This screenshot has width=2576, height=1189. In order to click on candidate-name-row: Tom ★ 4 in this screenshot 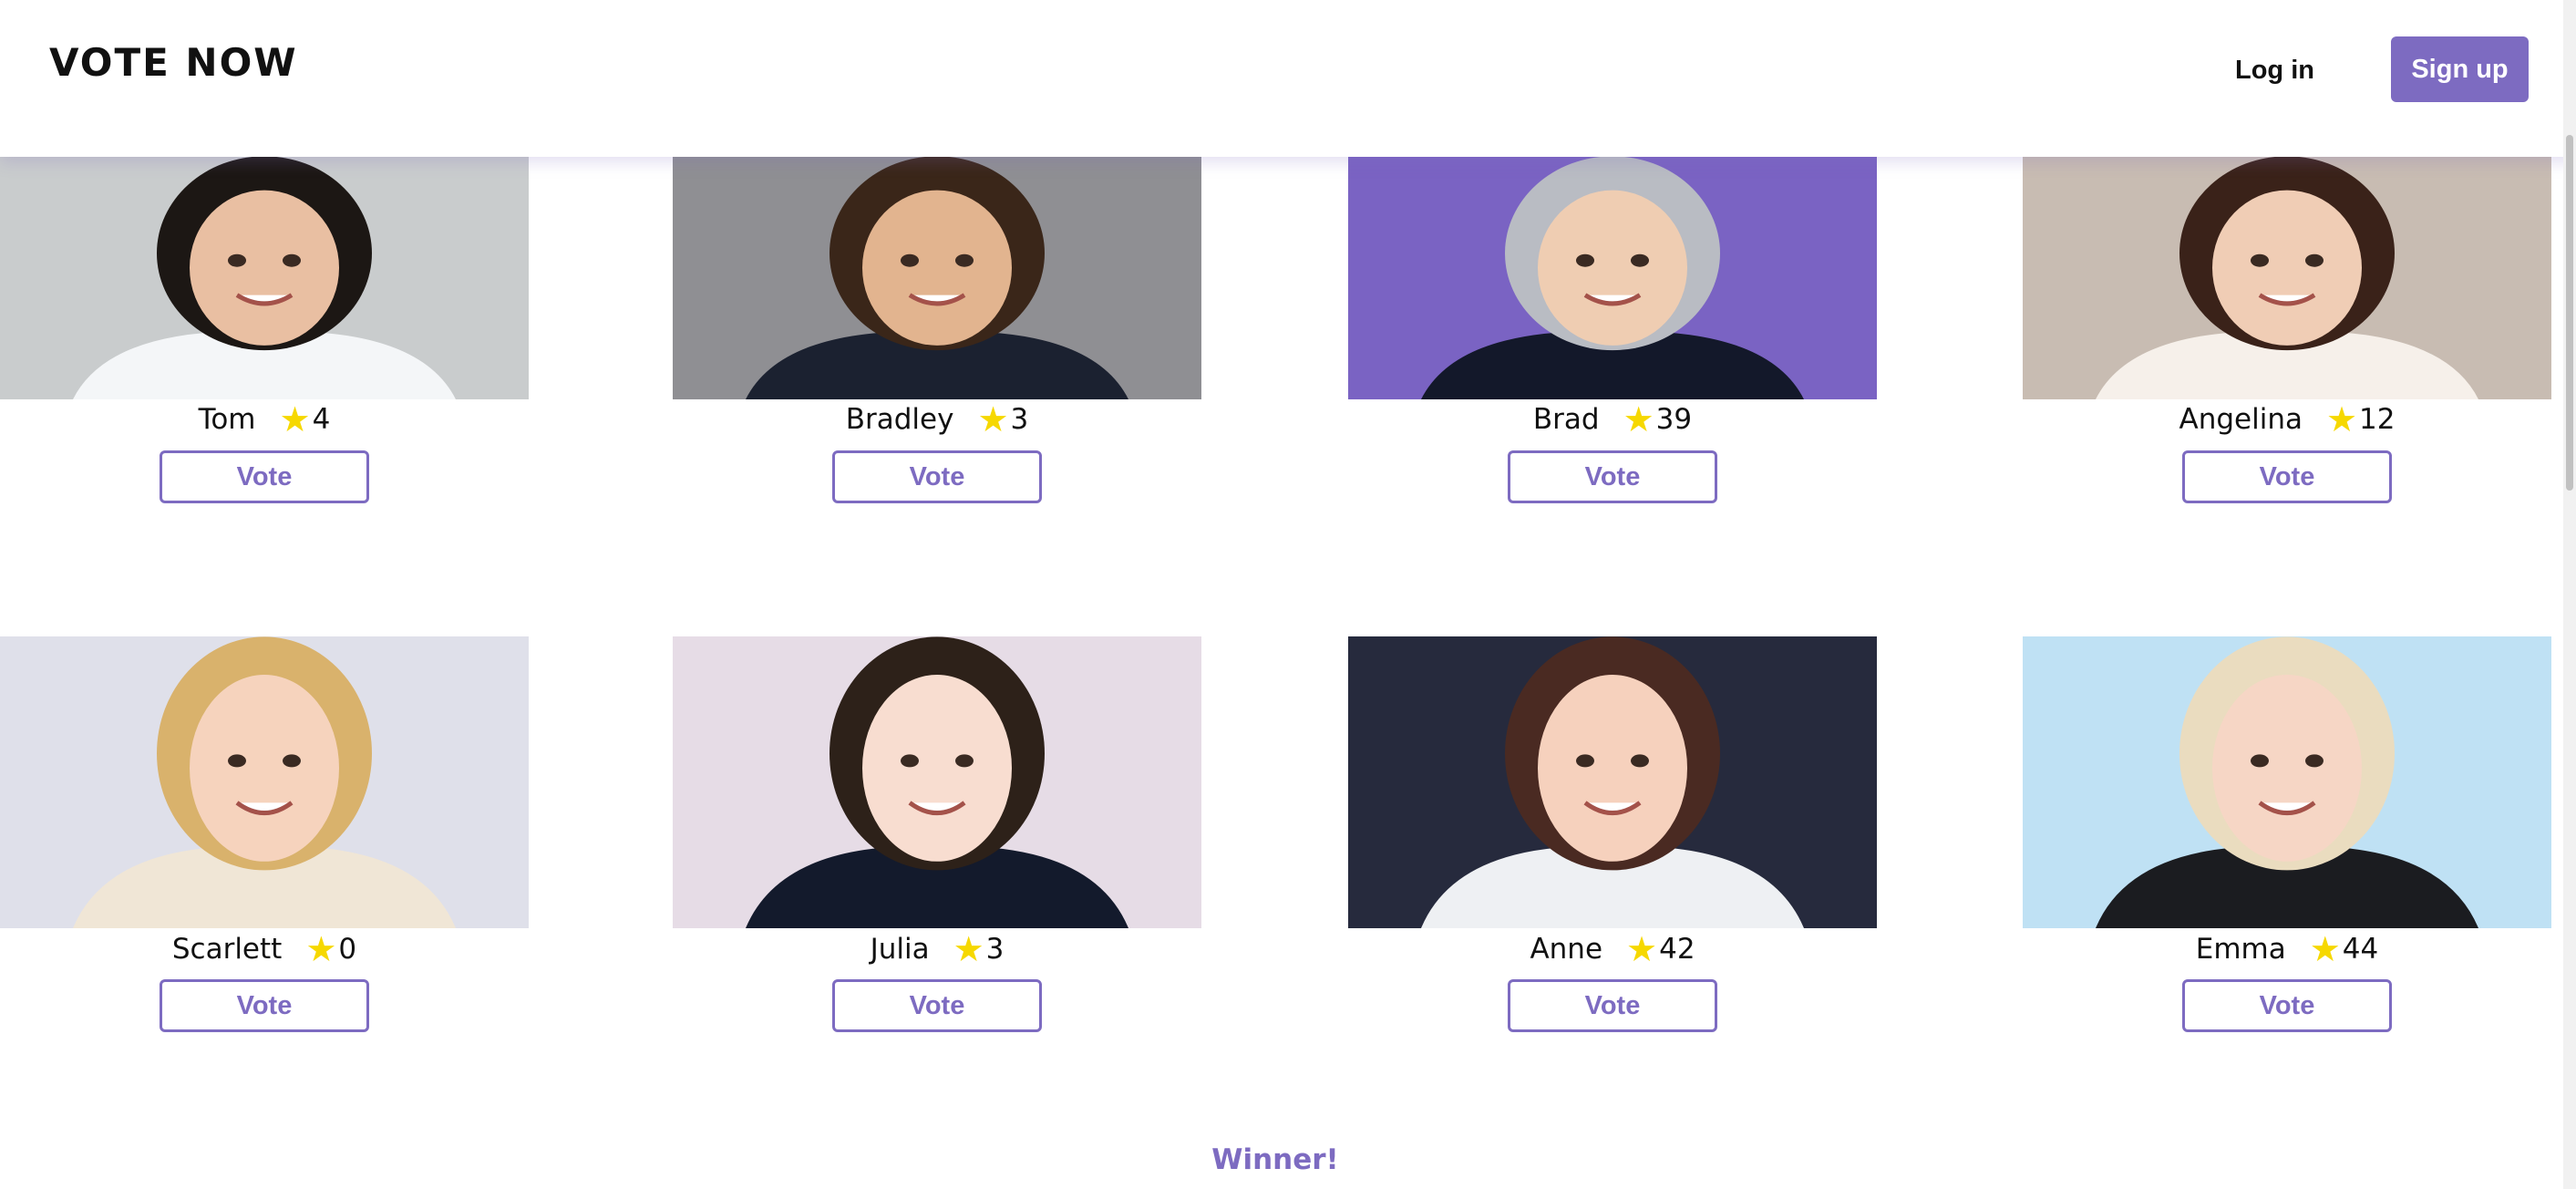, I will do `click(264, 419)`.